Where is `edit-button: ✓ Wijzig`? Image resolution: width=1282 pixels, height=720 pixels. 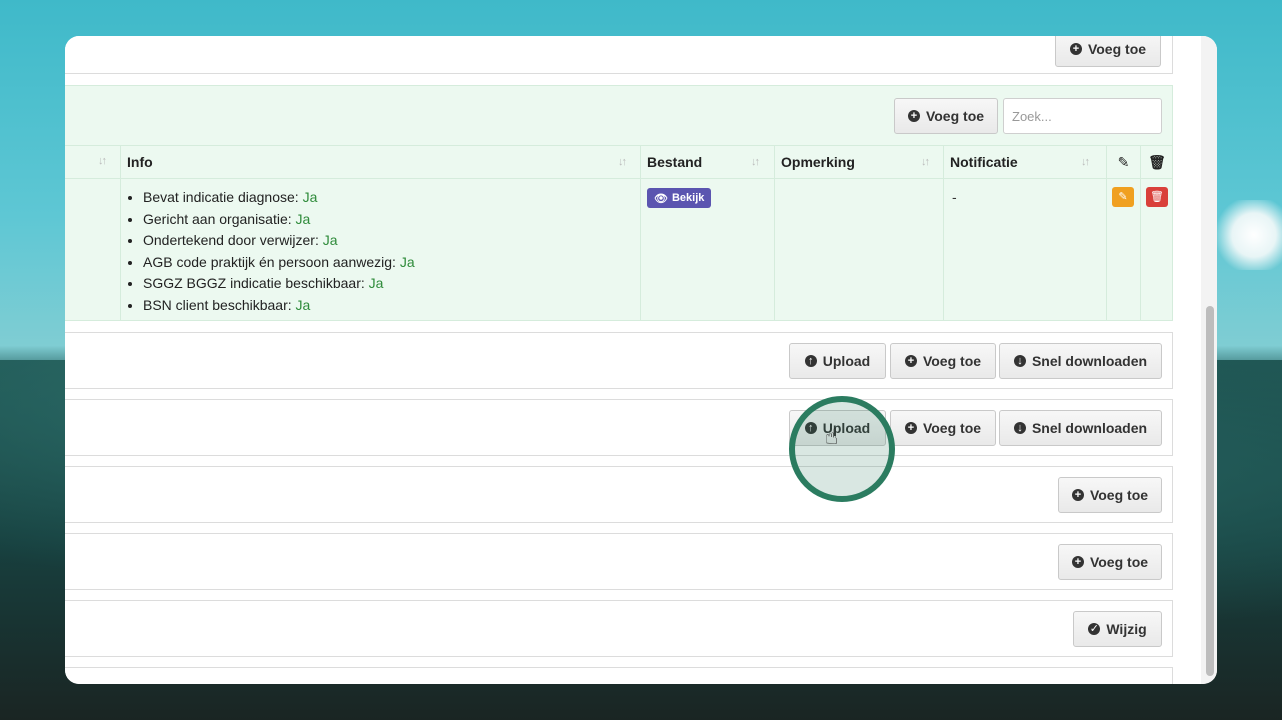 edit-button: ✓ Wijzig is located at coordinates (1117, 629).